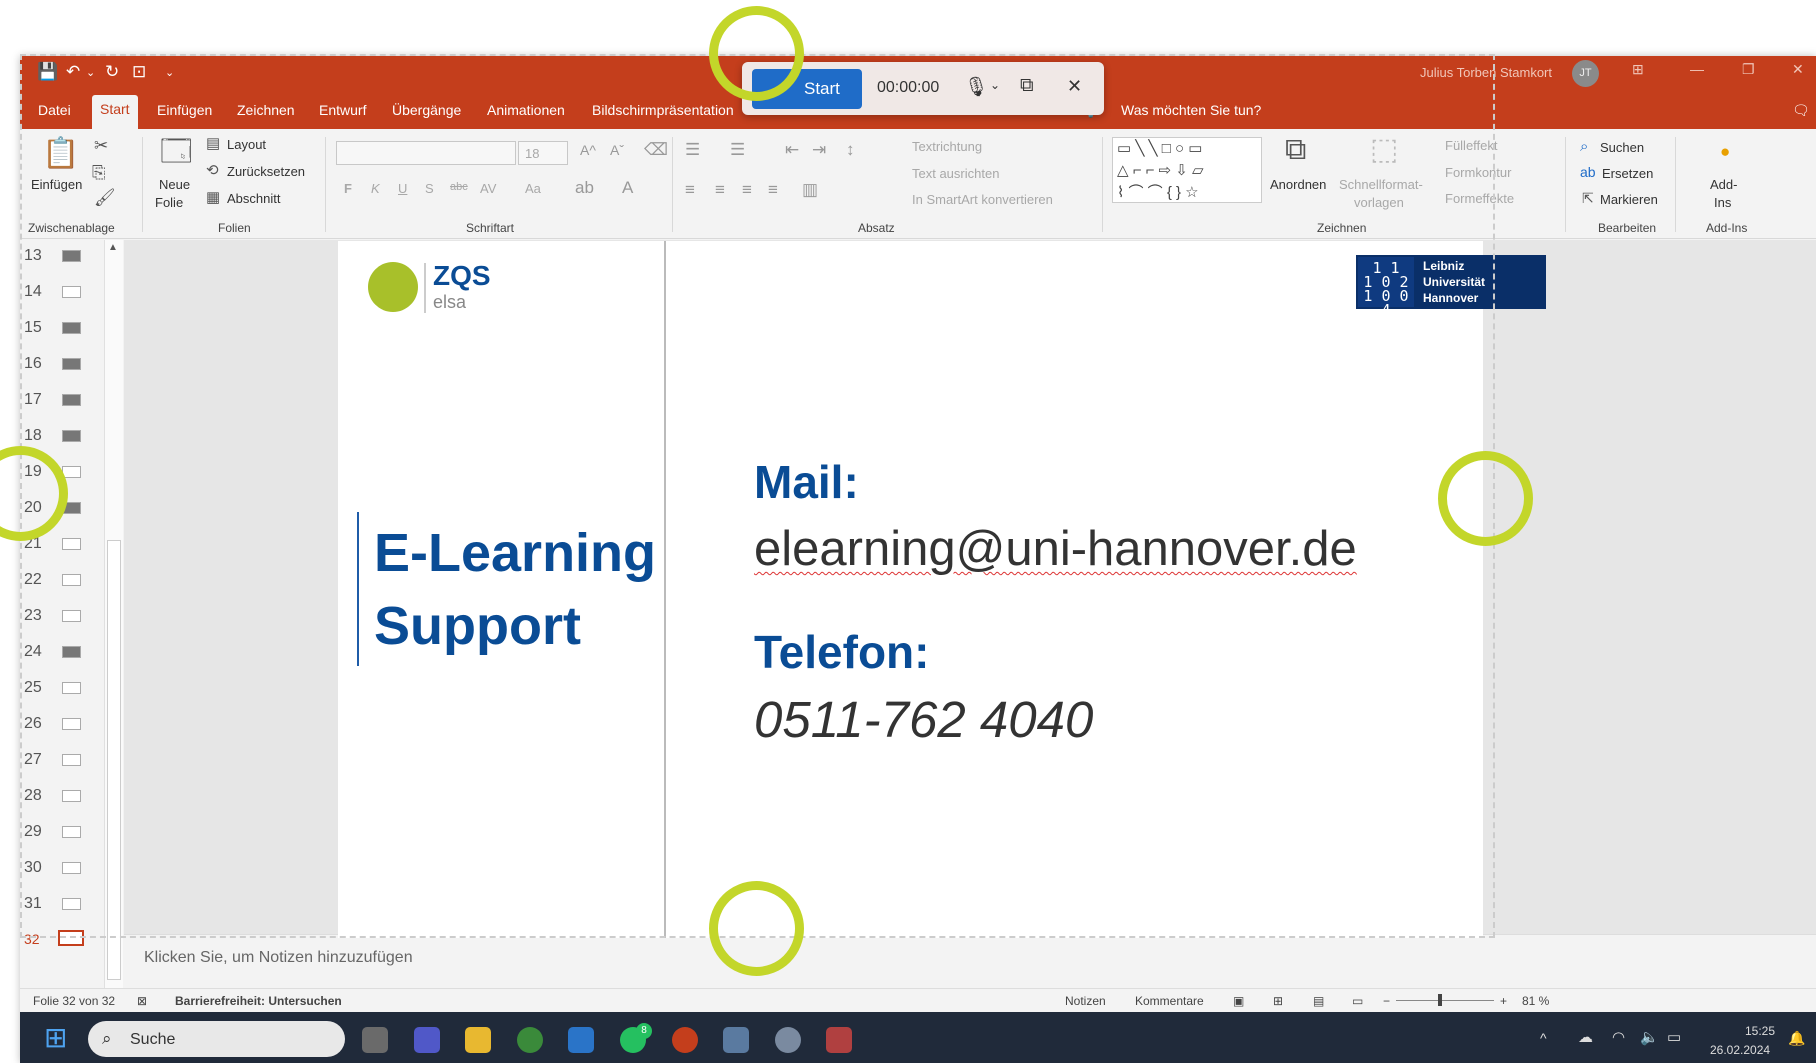 This screenshot has height=1063, width=1816. Describe the element at coordinates (1445, 1000) in the screenshot. I see `zoom-slider` at that location.